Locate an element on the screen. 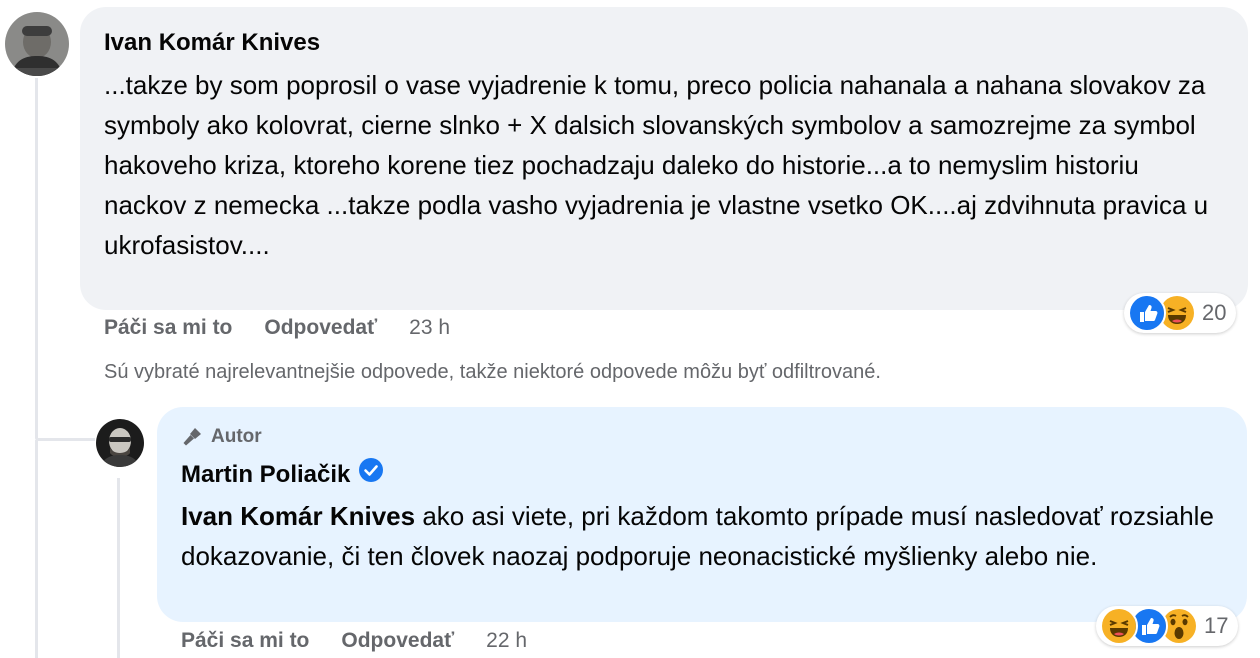  comment-actions: Páči sa mi to Odpovedať 23 h is located at coordinates (277, 328).